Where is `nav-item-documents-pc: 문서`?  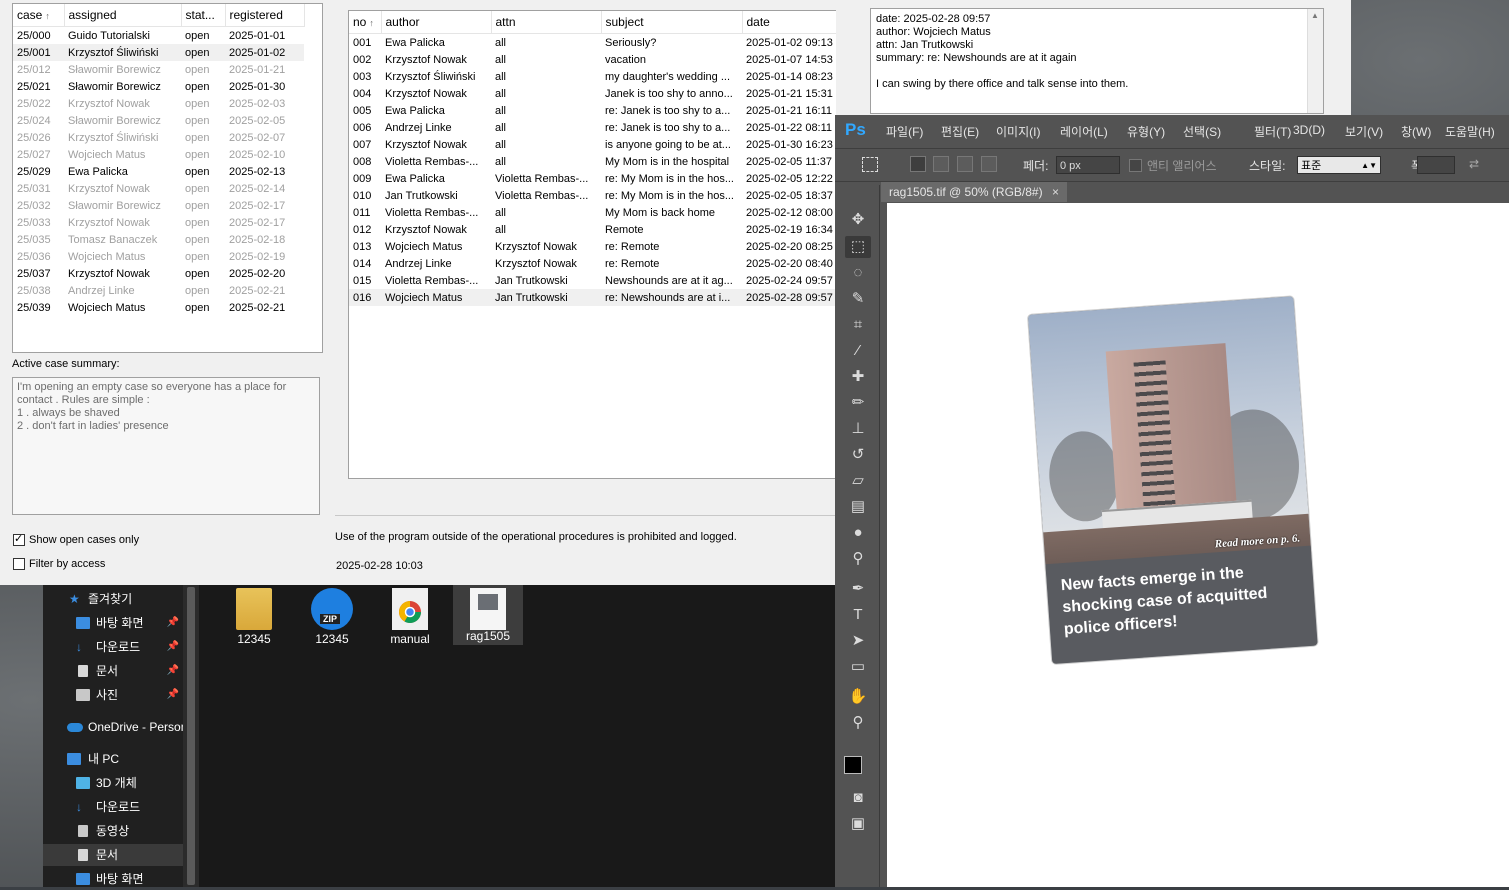 nav-item-documents-pc: 문서 is located at coordinates (113, 855).